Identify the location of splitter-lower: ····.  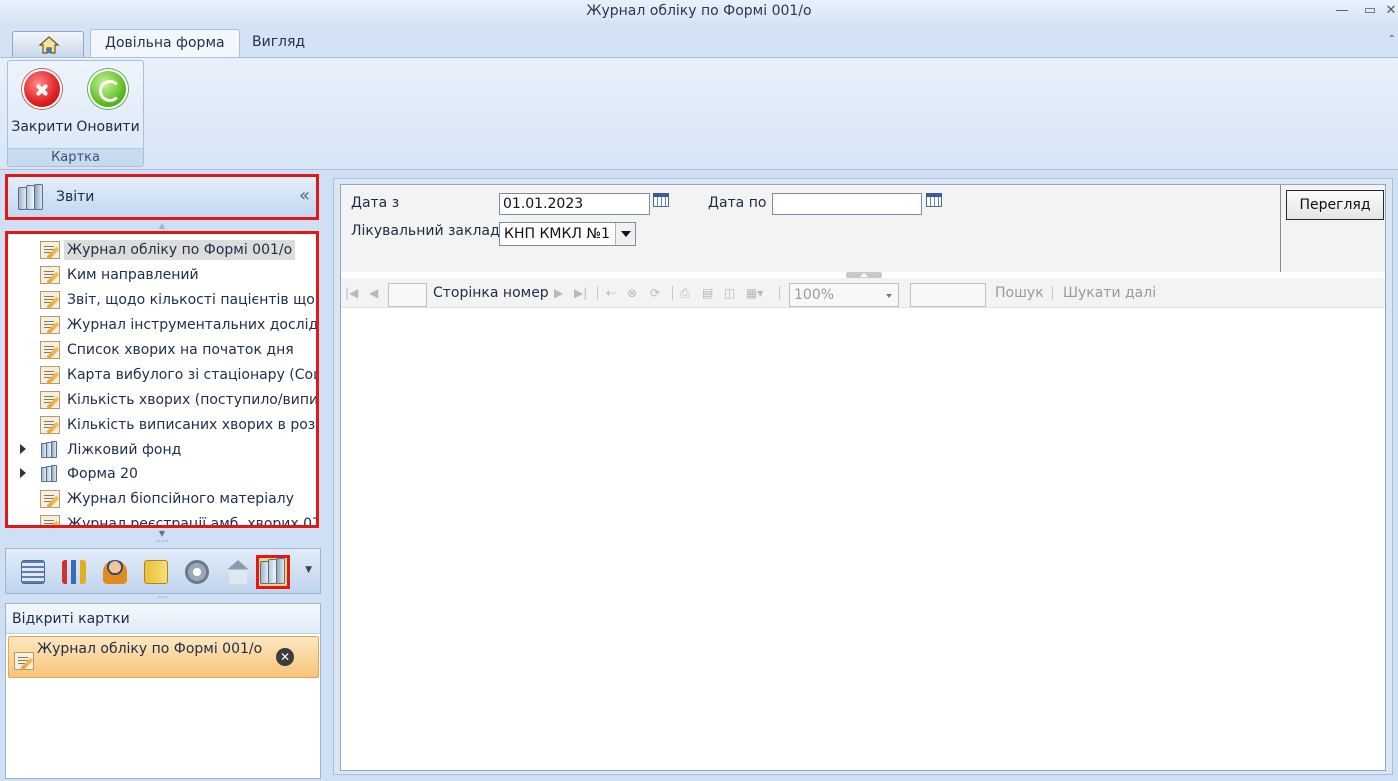
(163, 598).